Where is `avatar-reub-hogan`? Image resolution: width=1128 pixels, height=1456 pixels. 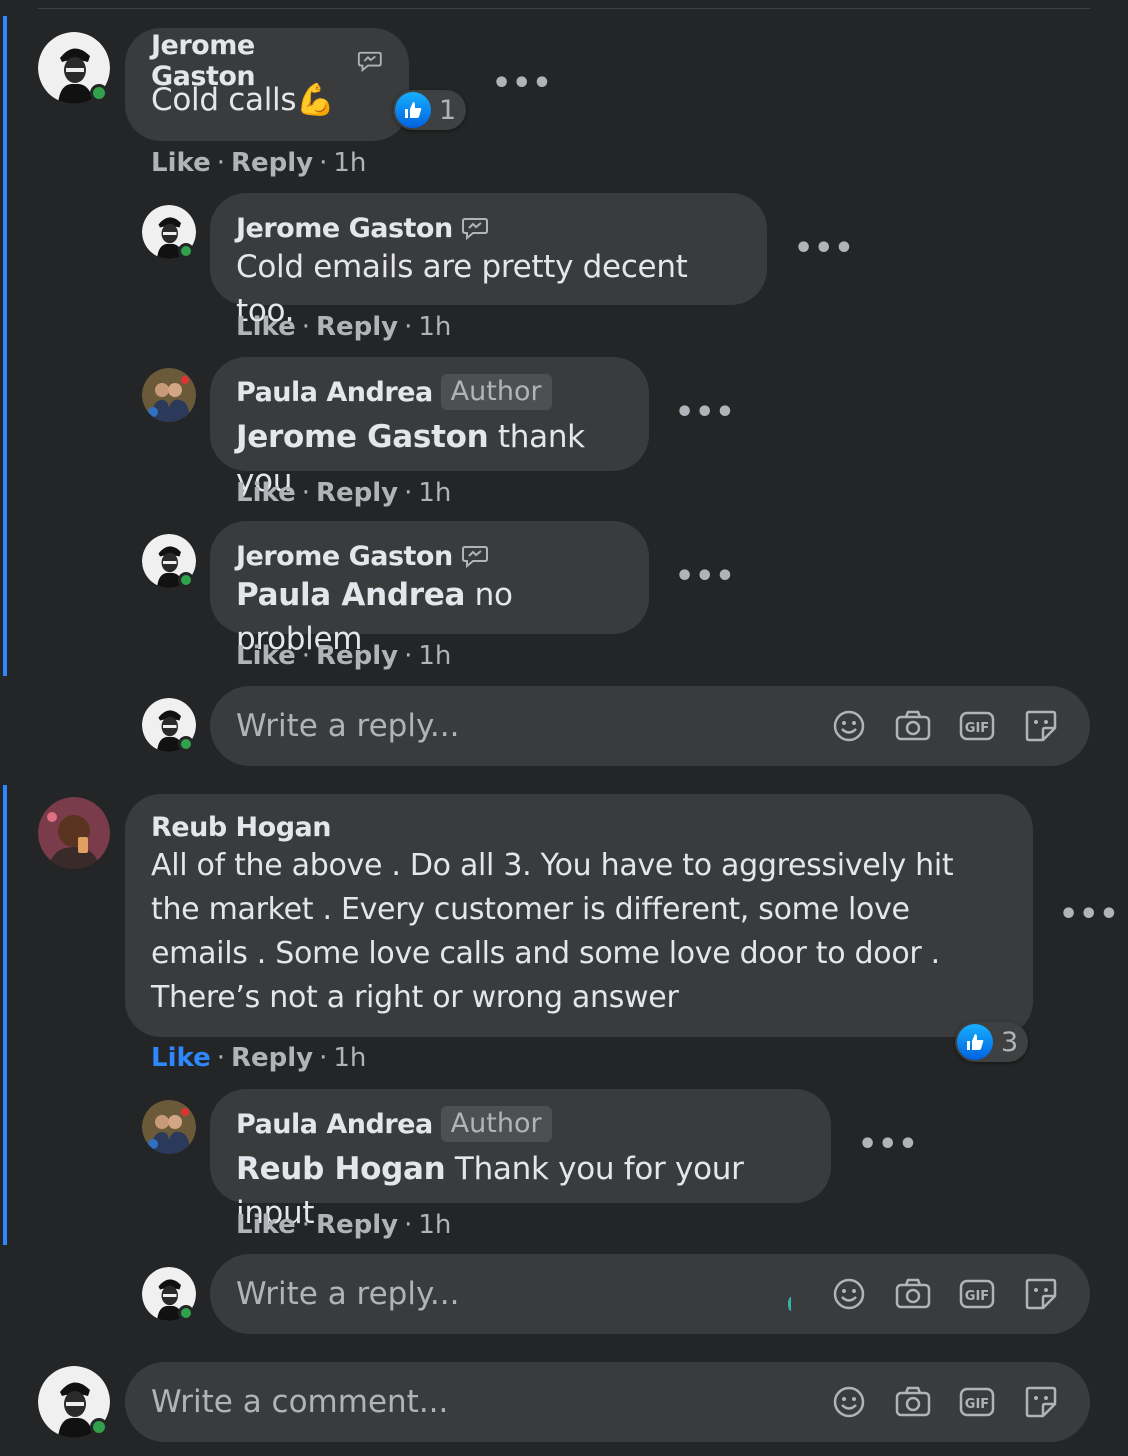 avatar-reub-hogan is located at coordinates (74, 833).